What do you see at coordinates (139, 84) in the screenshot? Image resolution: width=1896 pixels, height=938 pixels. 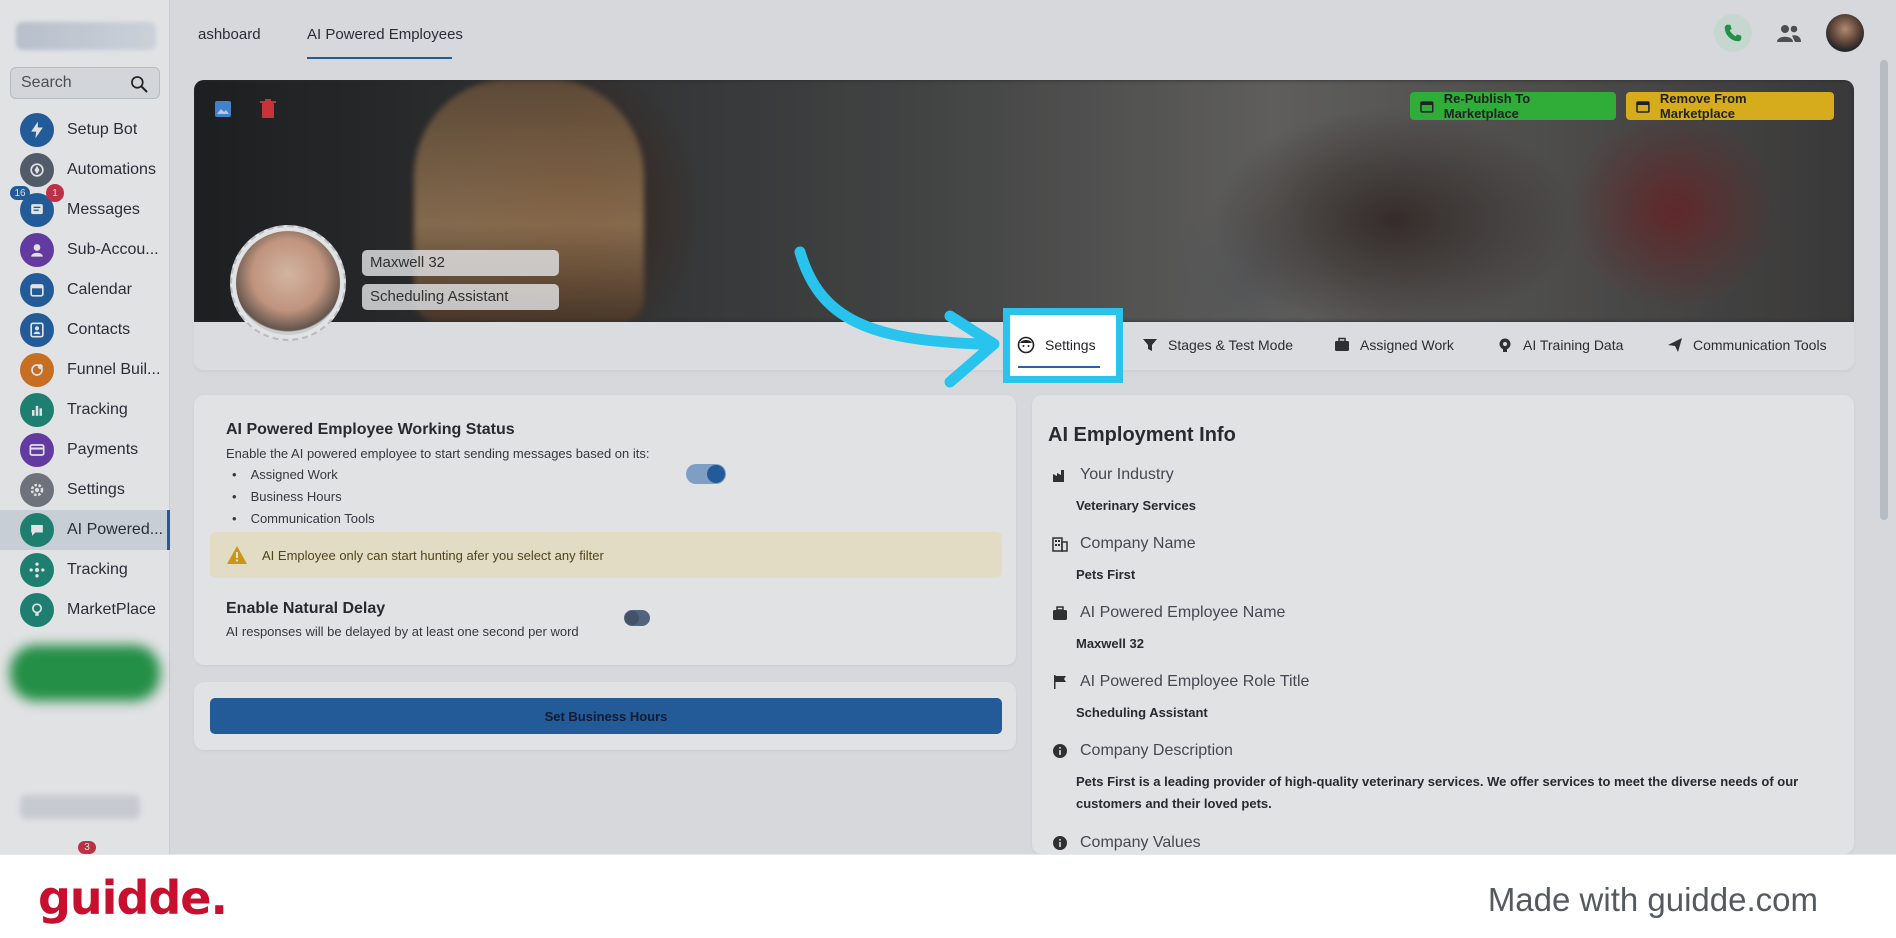 I see `search-icon` at bounding box center [139, 84].